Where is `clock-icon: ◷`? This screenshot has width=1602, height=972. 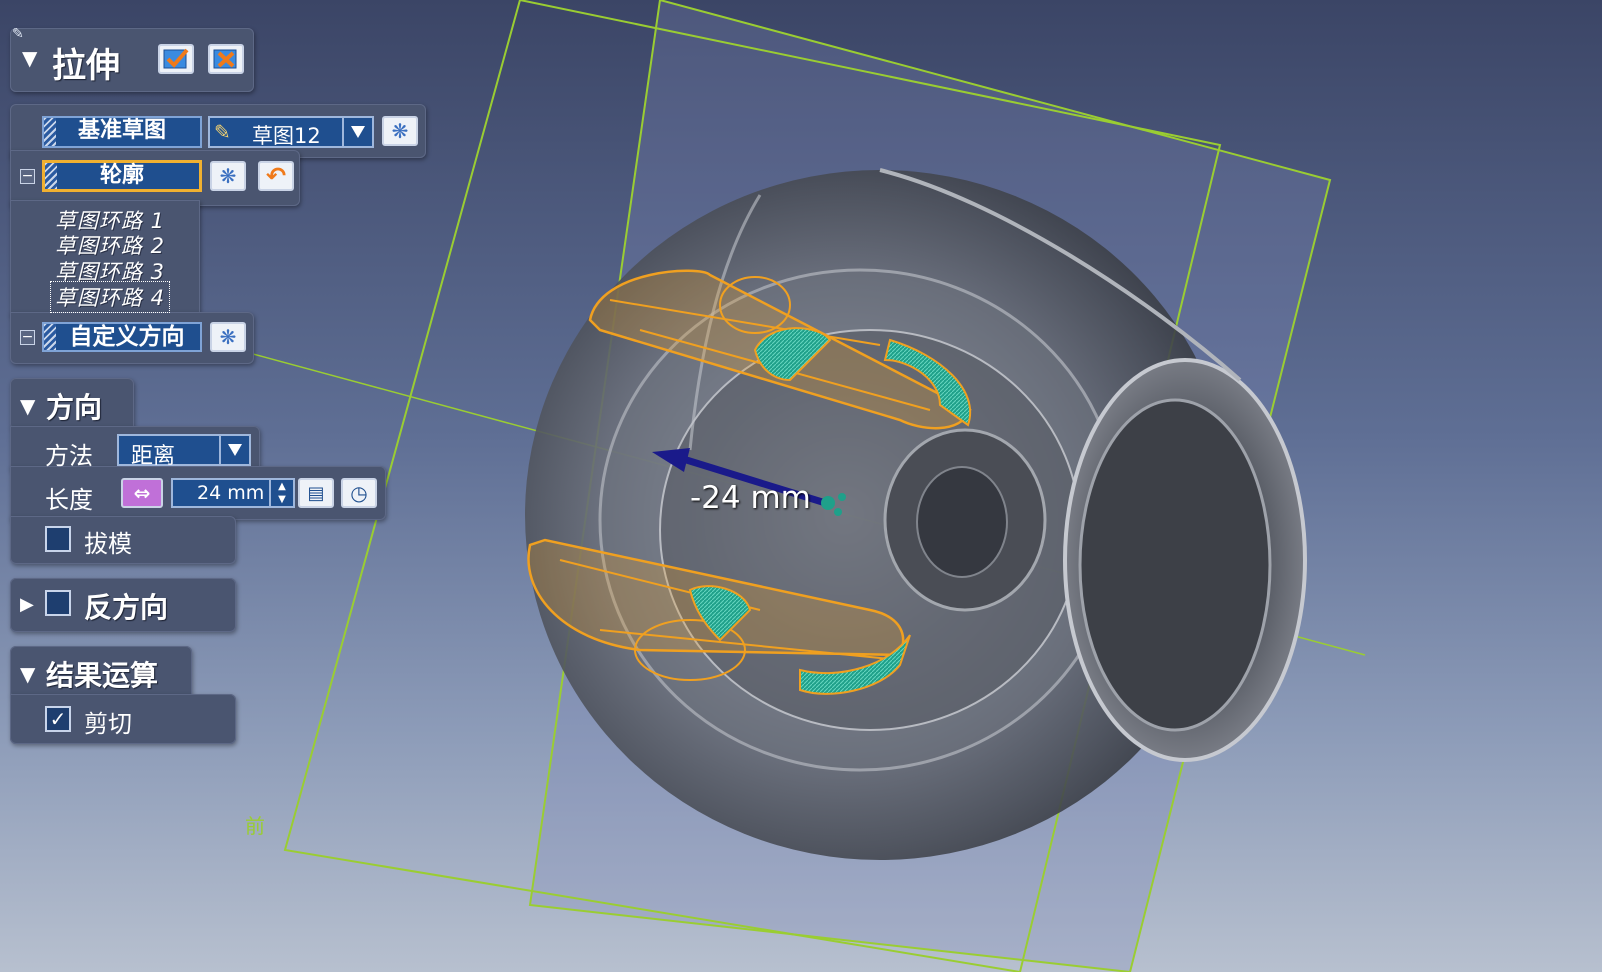 clock-icon: ◷ is located at coordinates (359, 493).